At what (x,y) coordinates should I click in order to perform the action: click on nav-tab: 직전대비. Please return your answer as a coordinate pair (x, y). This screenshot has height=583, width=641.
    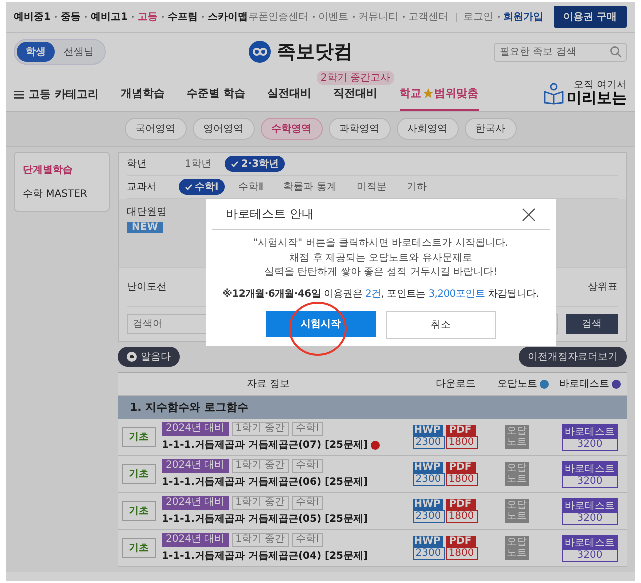
    Looking at the image, I should click on (356, 98).